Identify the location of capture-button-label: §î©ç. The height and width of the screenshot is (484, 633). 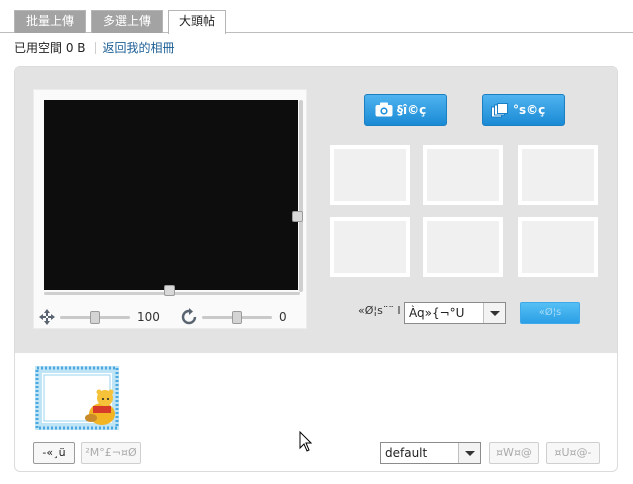
(412, 110).